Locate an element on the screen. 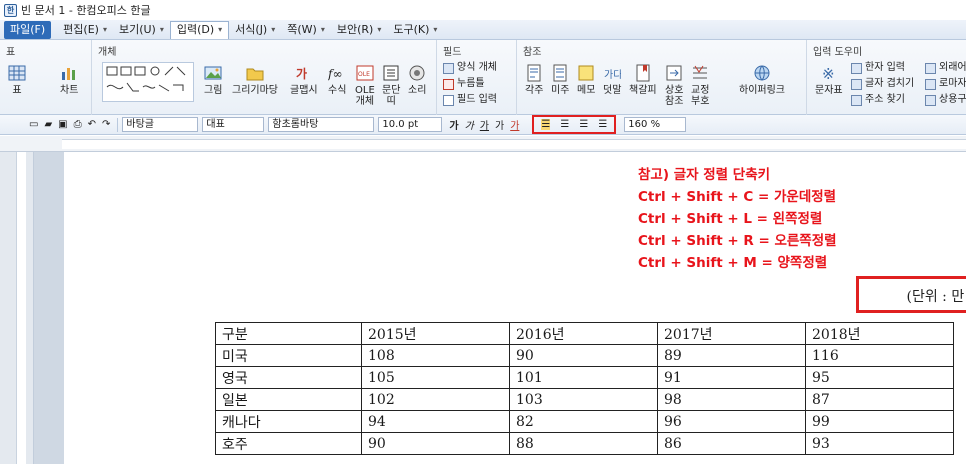  paragraph-band-button: 문단 띠 is located at coordinates (391, 85).